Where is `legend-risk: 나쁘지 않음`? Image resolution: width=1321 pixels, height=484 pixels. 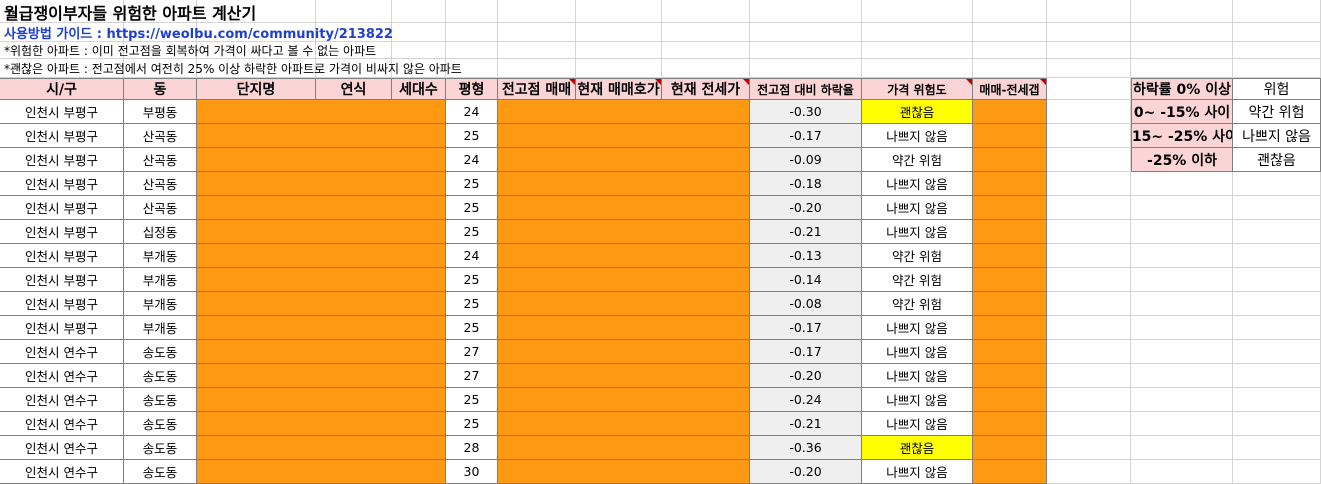 legend-risk: 나쁘지 않음 is located at coordinates (1277, 136).